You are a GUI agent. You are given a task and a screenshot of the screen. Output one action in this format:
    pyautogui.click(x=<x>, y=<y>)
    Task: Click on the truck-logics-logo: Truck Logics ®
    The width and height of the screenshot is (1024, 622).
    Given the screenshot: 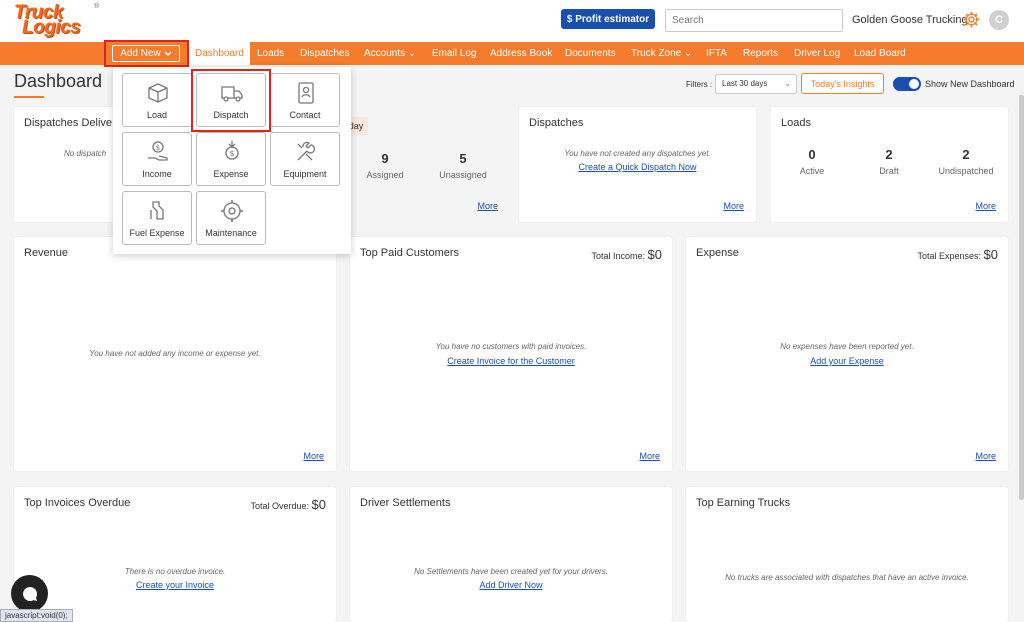 What is the action you would take?
    pyautogui.click(x=55, y=21)
    